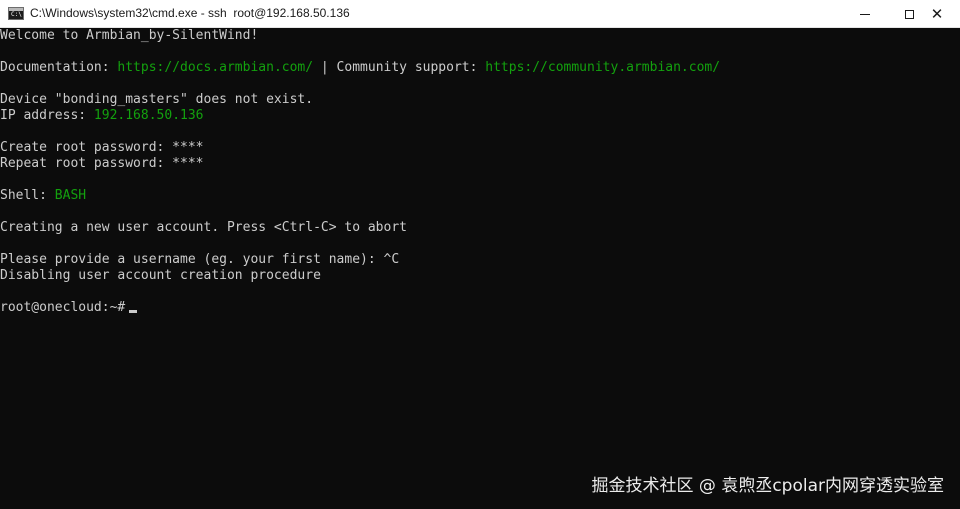  What do you see at coordinates (63, 307) in the screenshot?
I see `shell-prompt: root@onecloud:~#` at bounding box center [63, 307].